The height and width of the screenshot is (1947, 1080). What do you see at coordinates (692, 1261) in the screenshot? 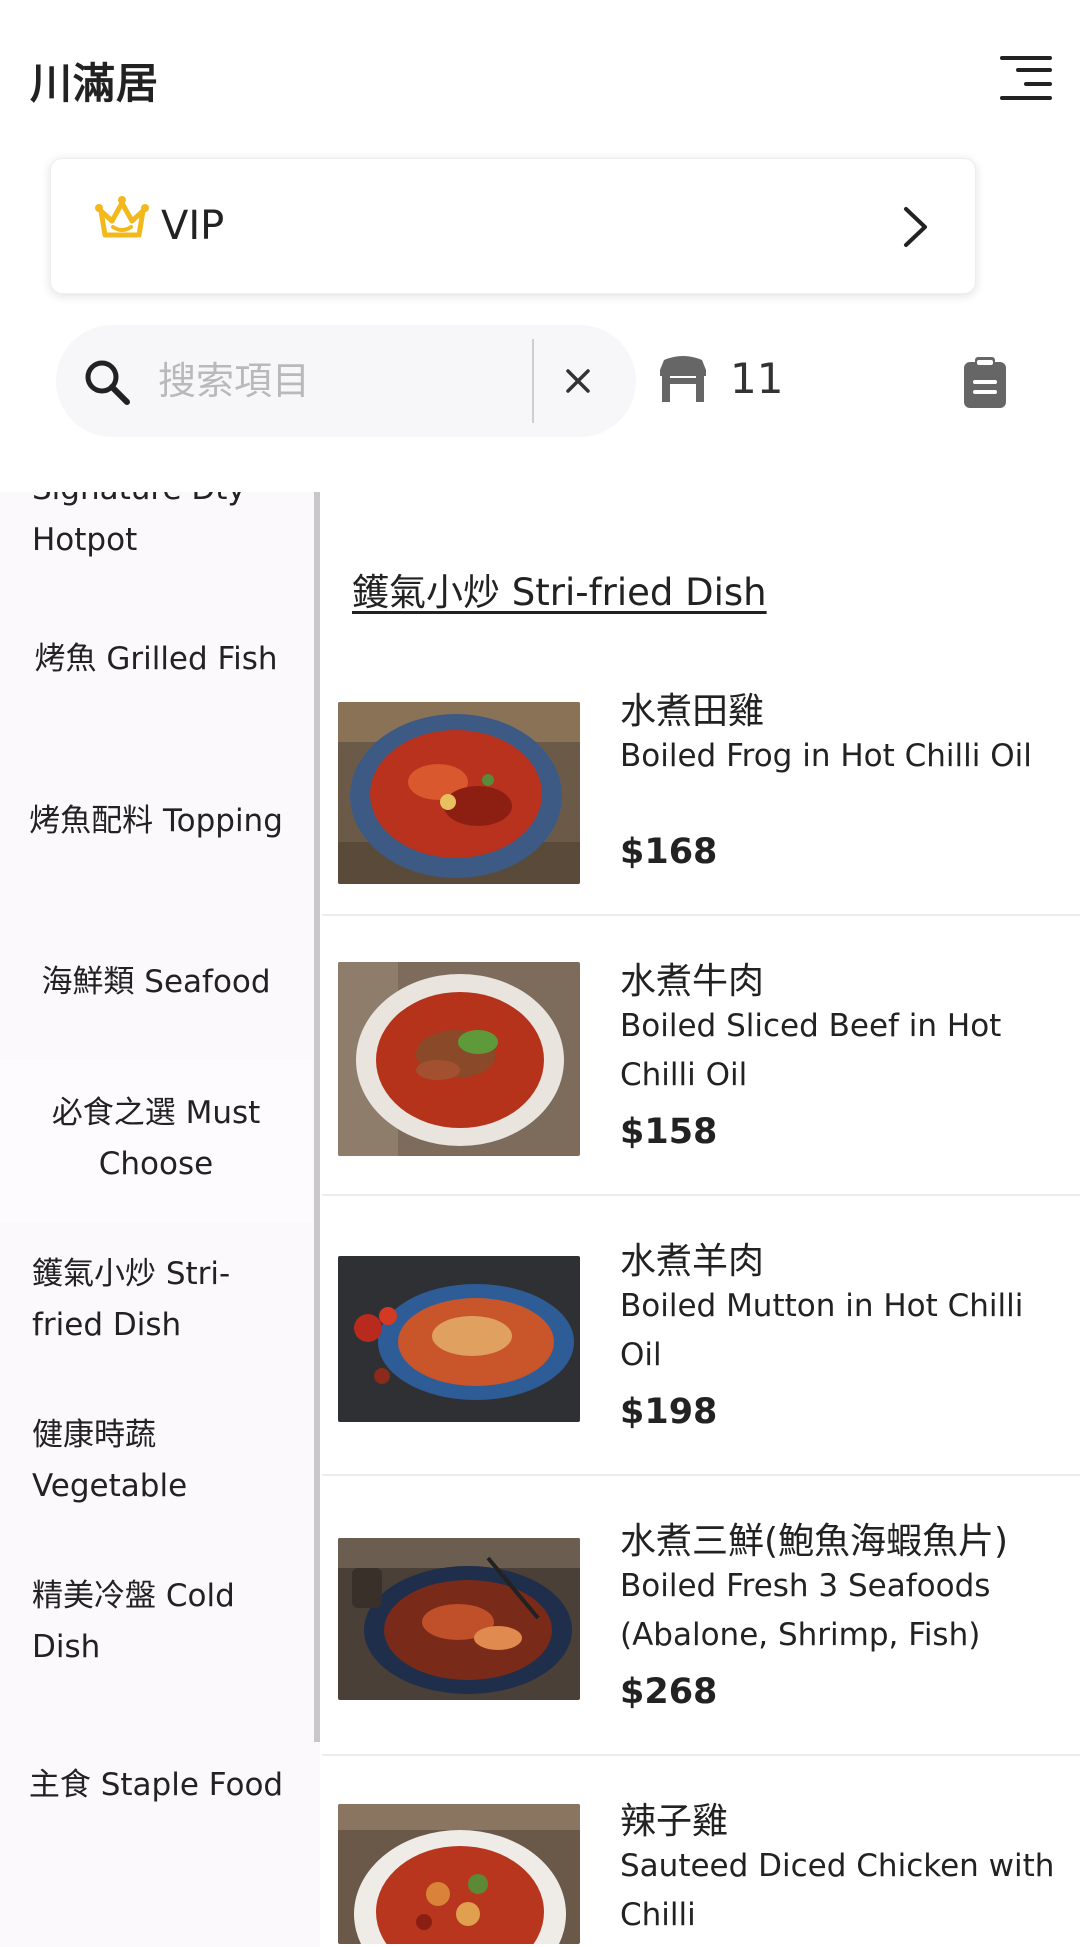
I see `dish-name-cn: 水煮羊肉` at bounding box center [692, 1261].